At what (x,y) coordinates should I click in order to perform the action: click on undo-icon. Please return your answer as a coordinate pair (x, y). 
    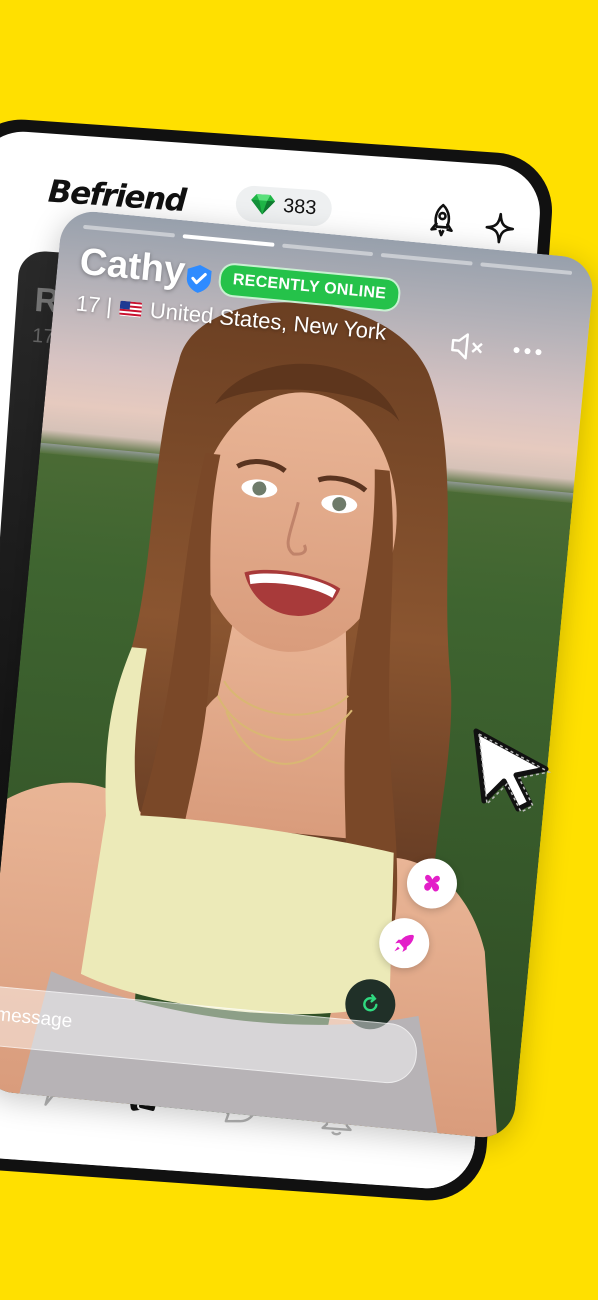
    Looking at the image, I should click on (370, 1003).